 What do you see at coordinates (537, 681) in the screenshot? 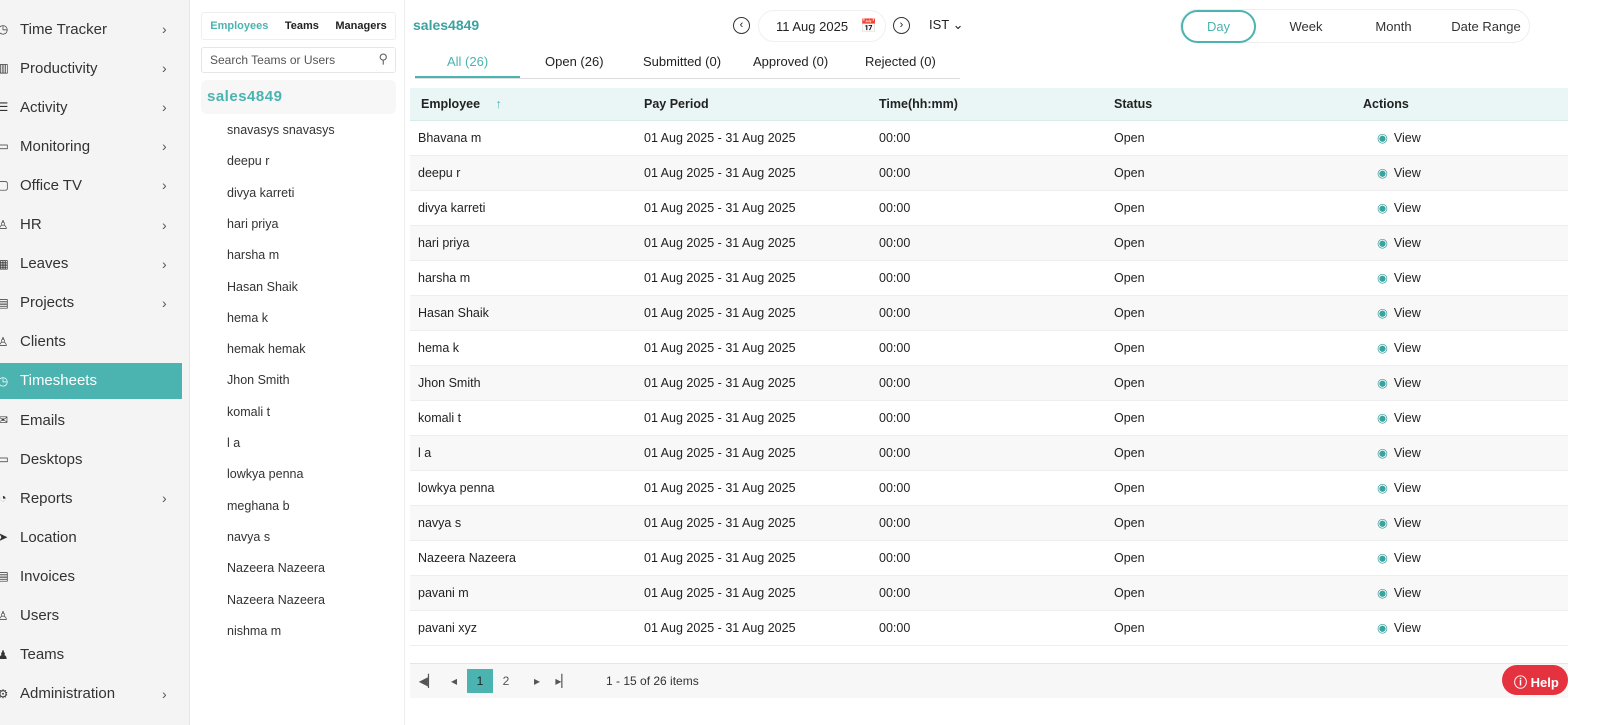
I see `next-page-icon: ▸` at bounding box center [537, 681].